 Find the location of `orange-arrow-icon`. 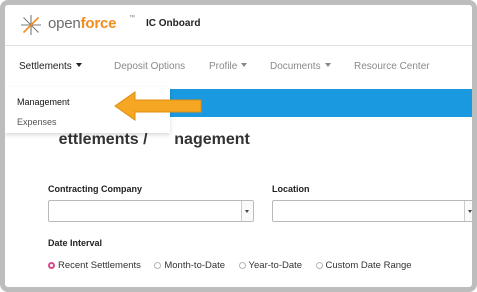

orange-arrow-icon is located at coordinates (158, 106).